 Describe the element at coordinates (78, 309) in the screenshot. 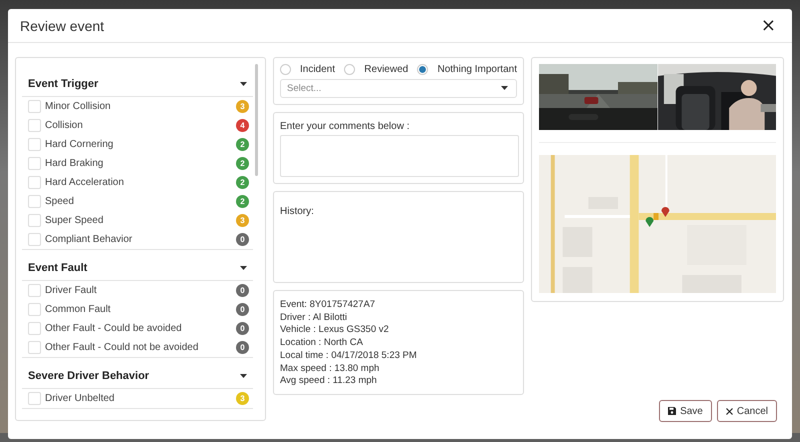

I see `filter-label: Common Fault` at that location.